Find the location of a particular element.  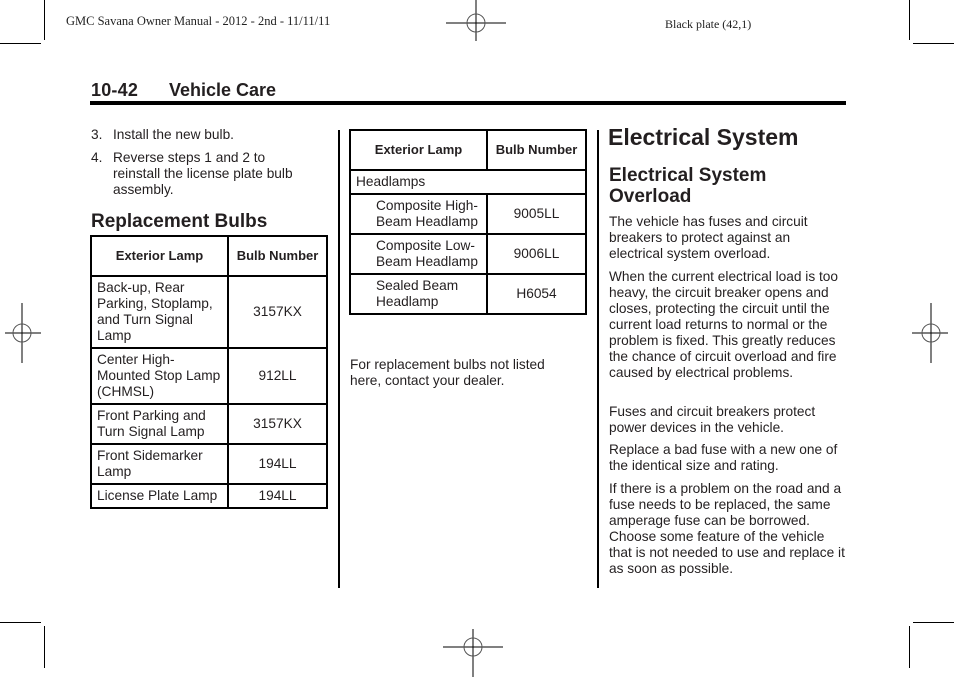

step-item: 3. Install the new bulb. is located at coordinates (206, 135).